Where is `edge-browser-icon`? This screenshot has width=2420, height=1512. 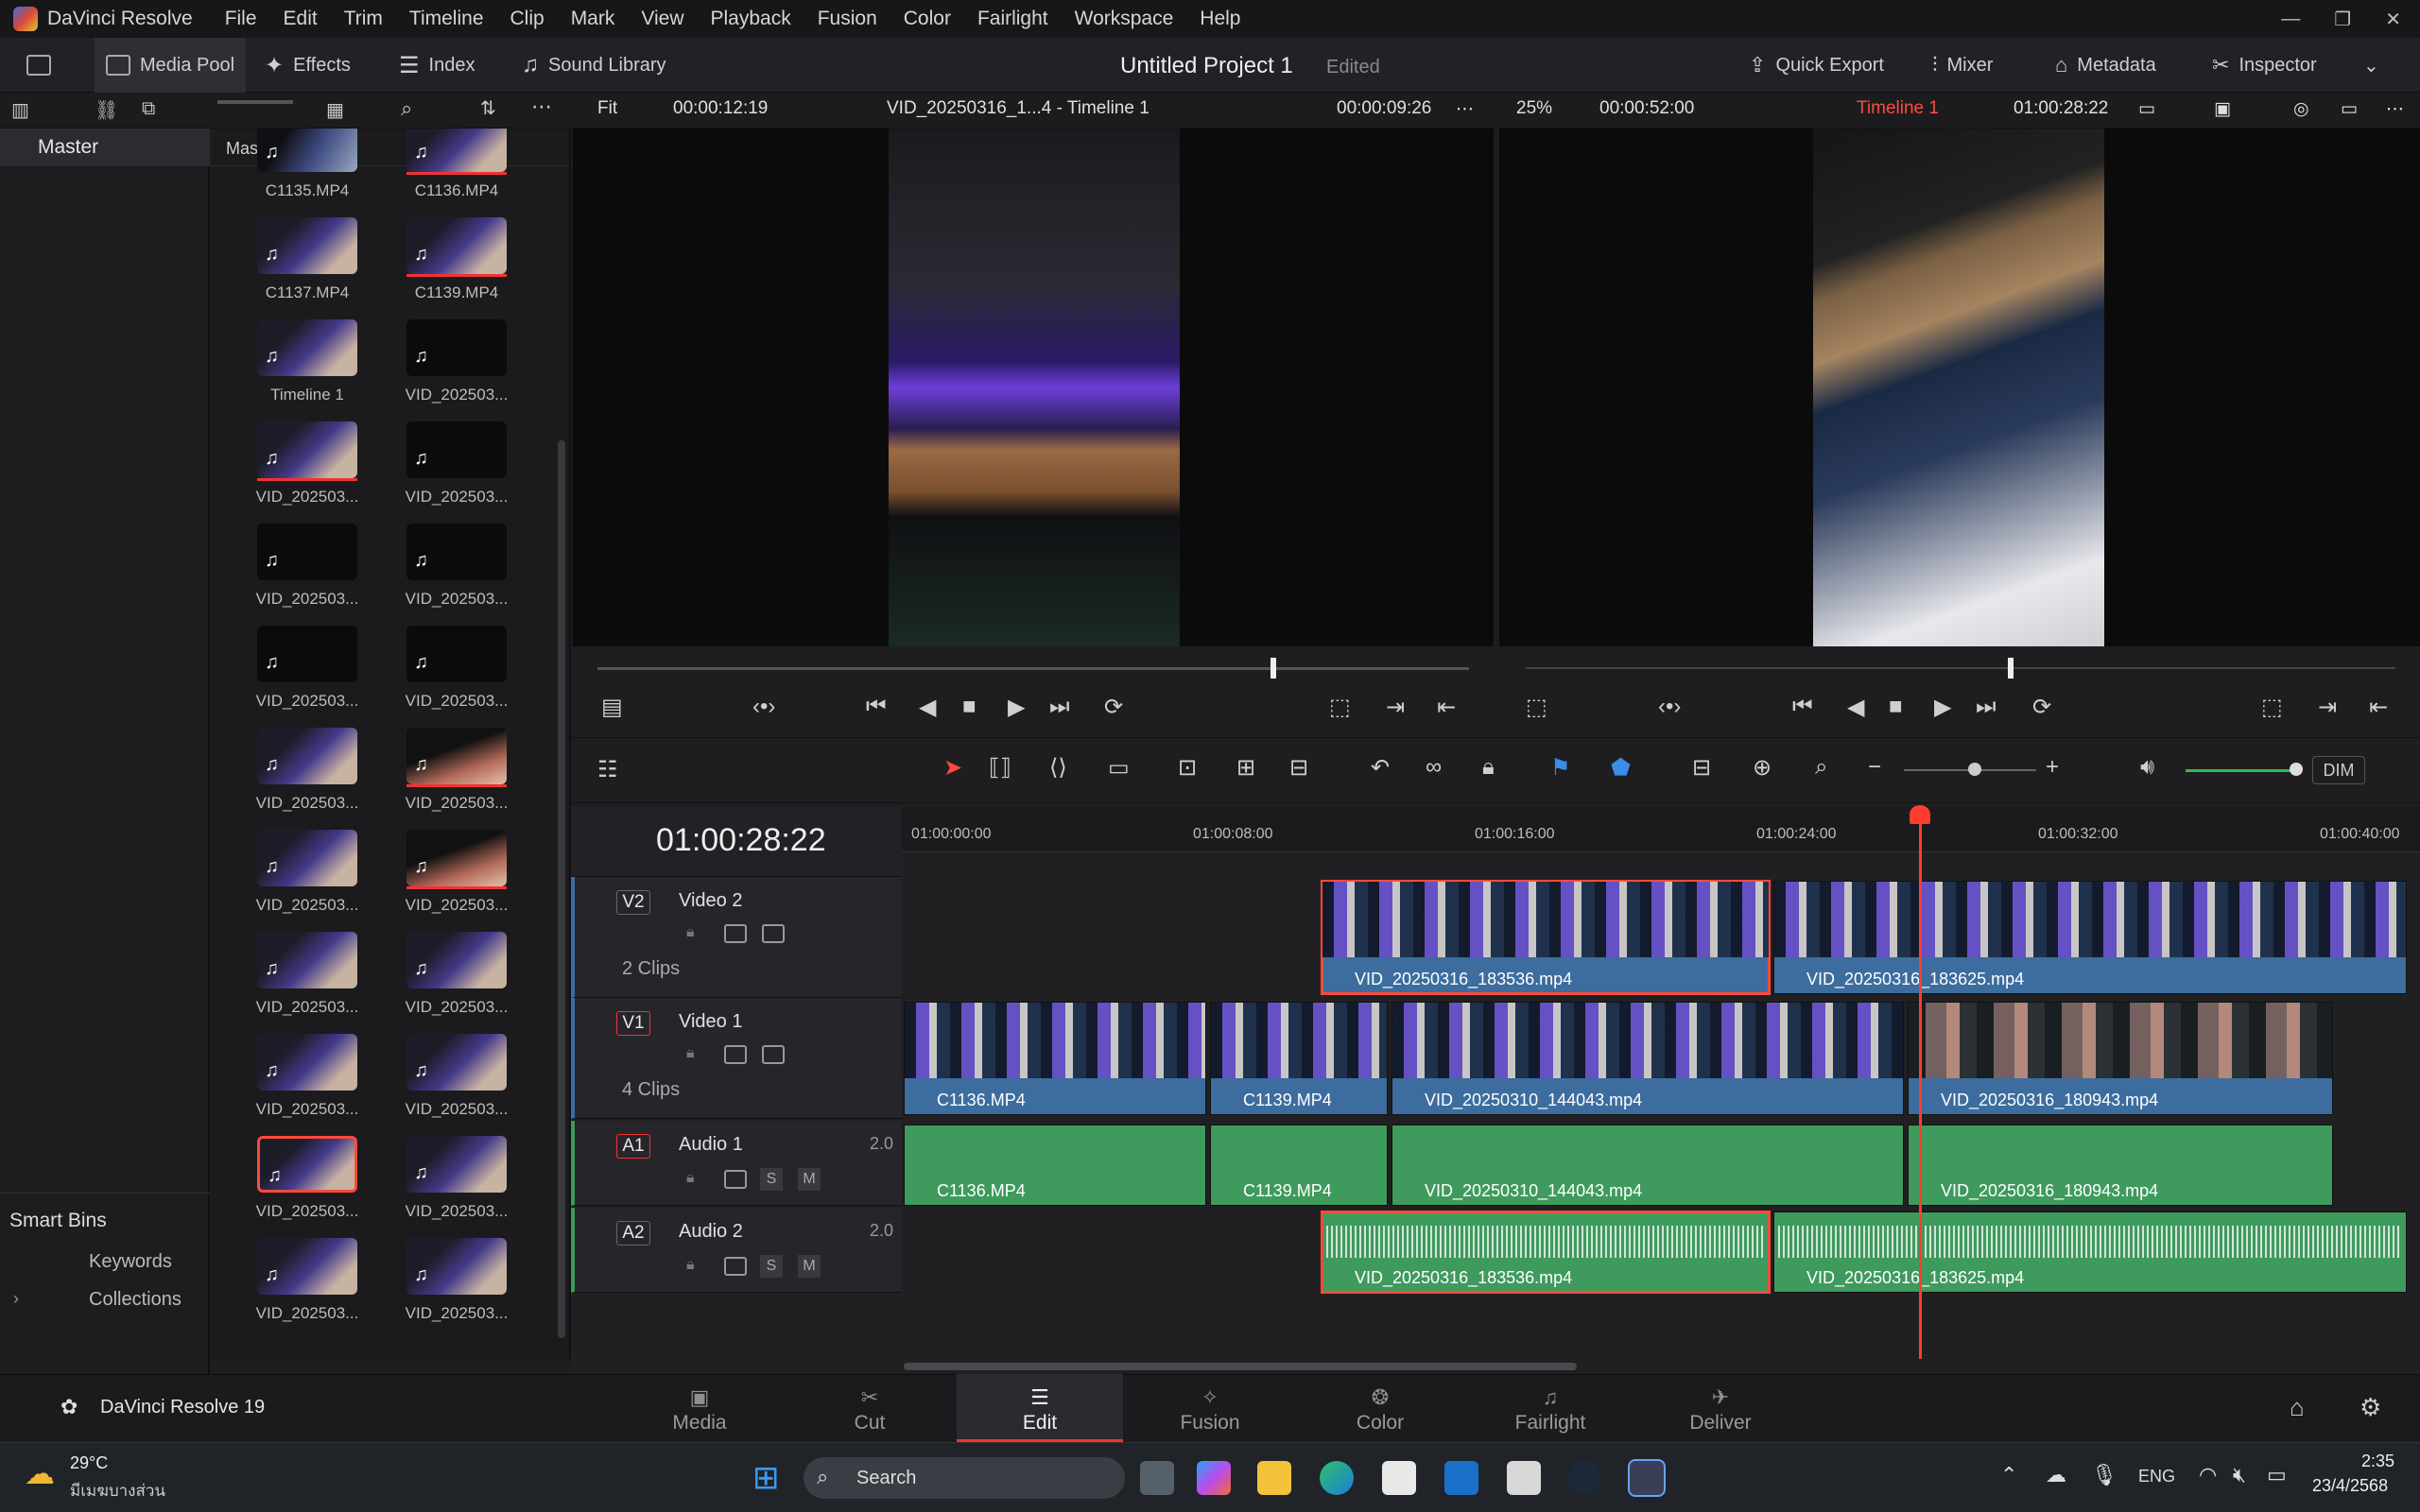 edge-browser-icon is located at coordinates (1337, 1478).